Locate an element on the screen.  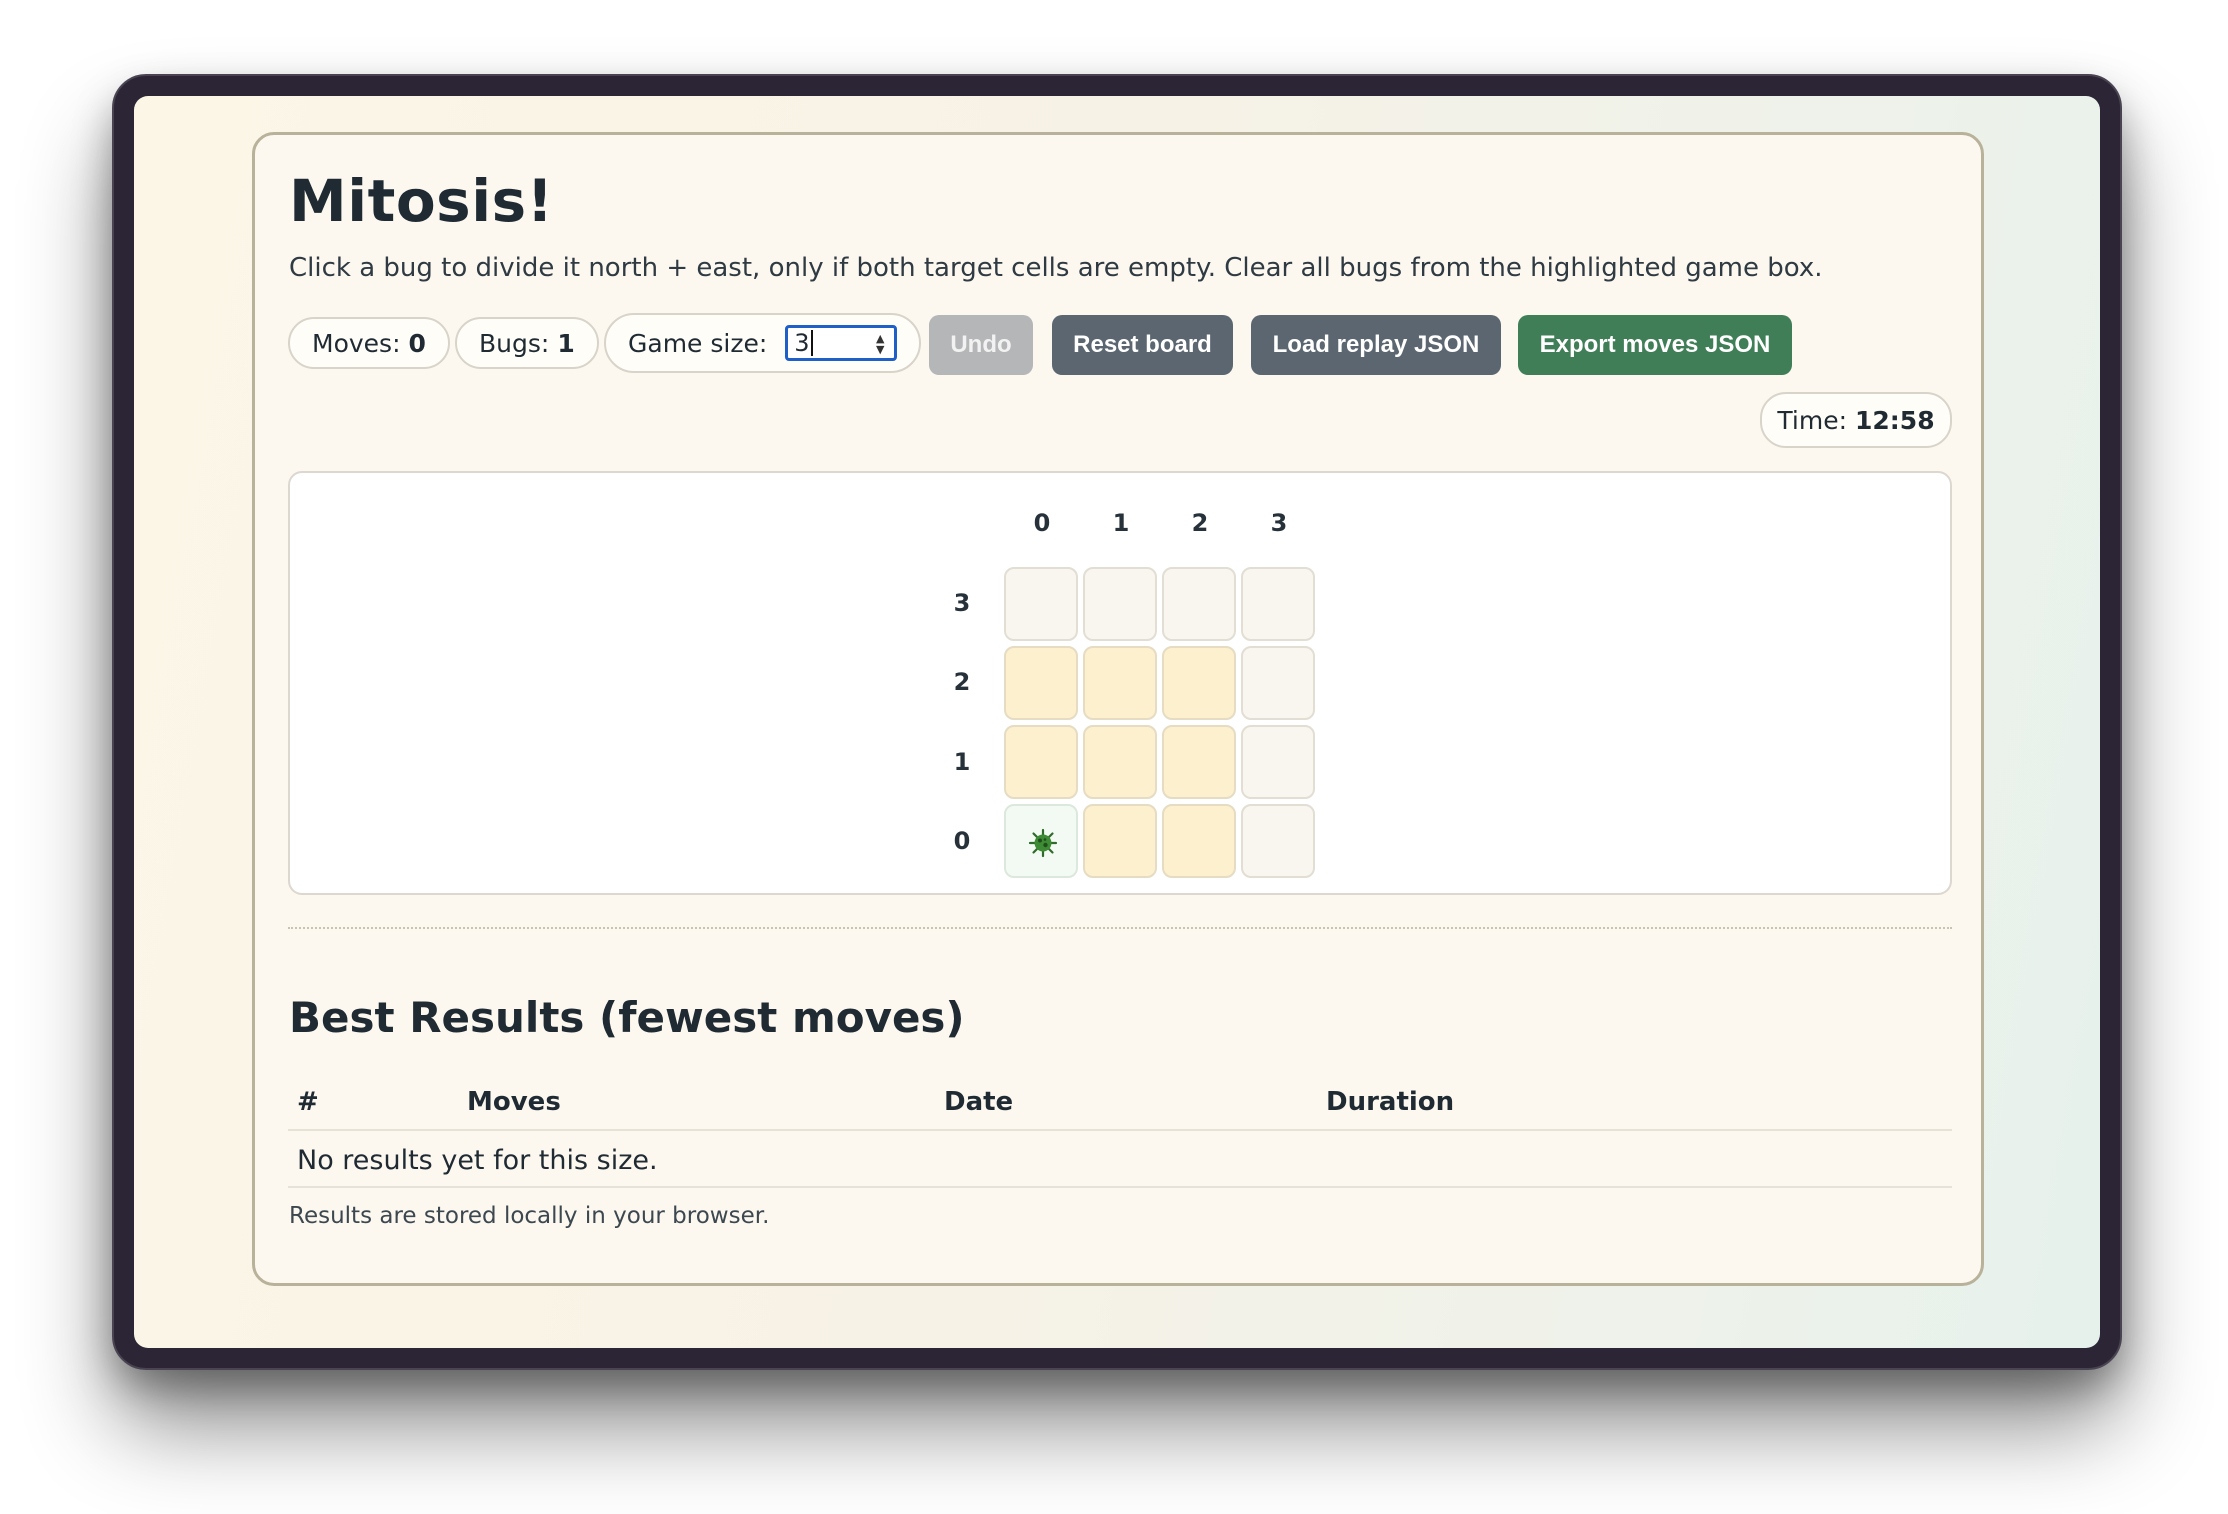
game-size-label: Game size: is located at coordinates (698, 343).